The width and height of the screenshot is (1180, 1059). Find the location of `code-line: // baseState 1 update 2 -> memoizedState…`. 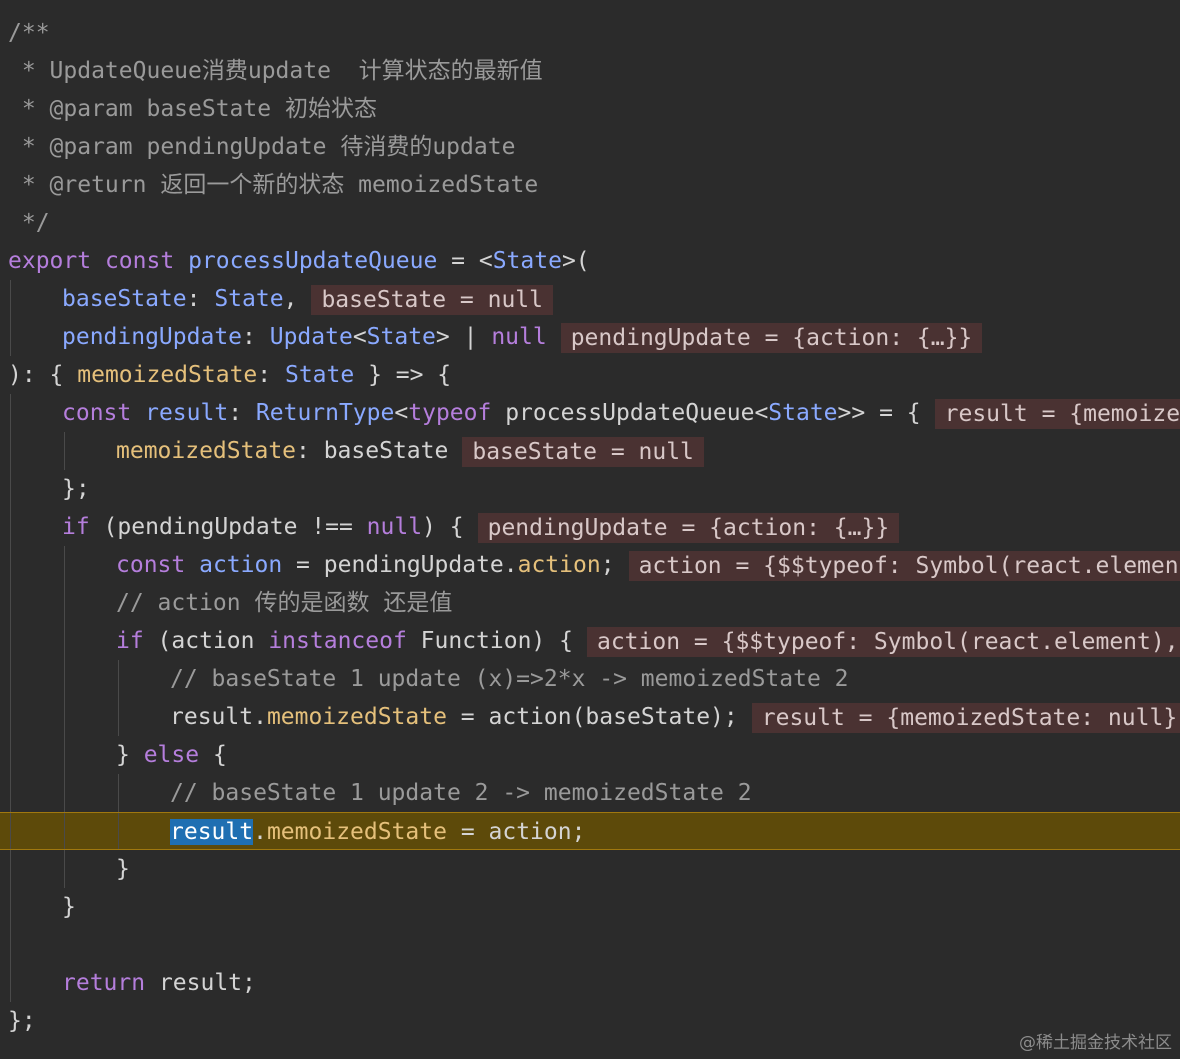

code-line: // baseState 1 update 2 -> memoizedState… is located at coordinates (590, 793).